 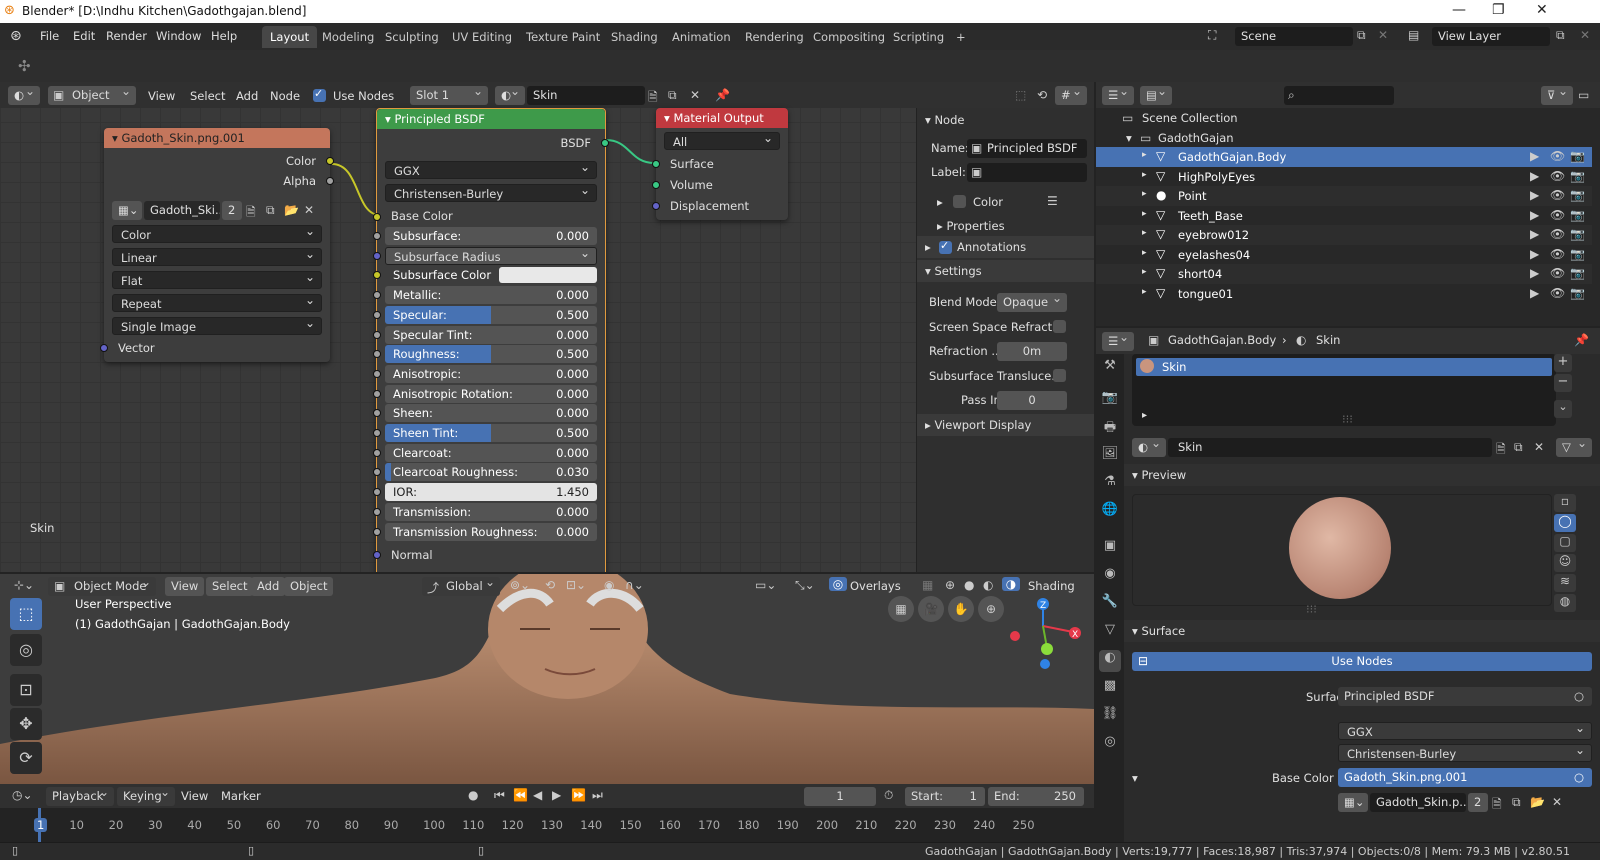 I want to click on remove-slot-button: −, so click(x=1563, y=383).